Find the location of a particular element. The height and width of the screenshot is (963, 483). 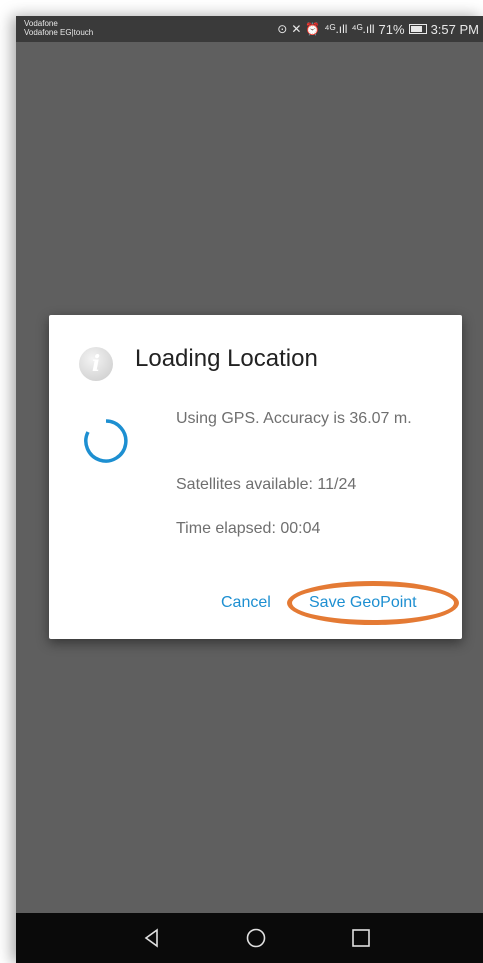

alarm-icon: ⏰ is located at coordinates (313, 29).